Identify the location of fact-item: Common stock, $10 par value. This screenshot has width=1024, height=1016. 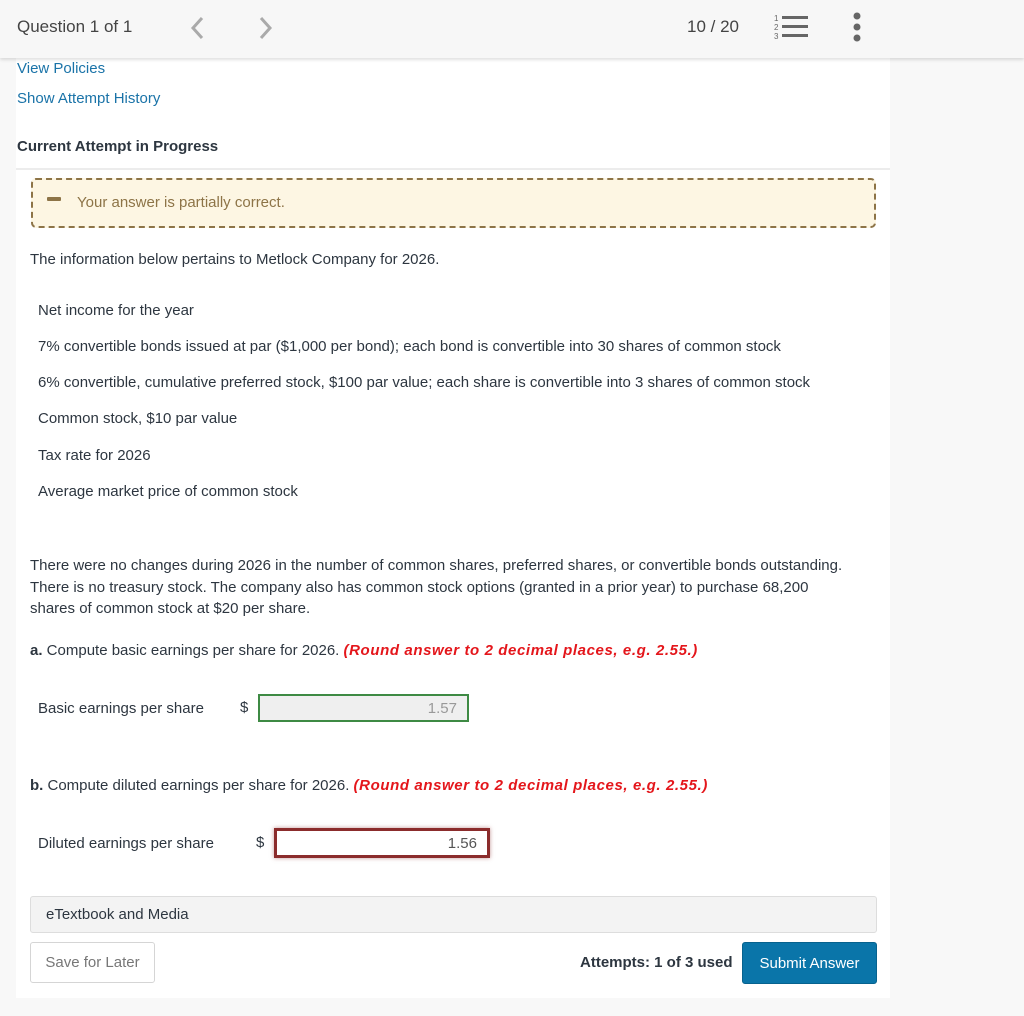
(138, 418).